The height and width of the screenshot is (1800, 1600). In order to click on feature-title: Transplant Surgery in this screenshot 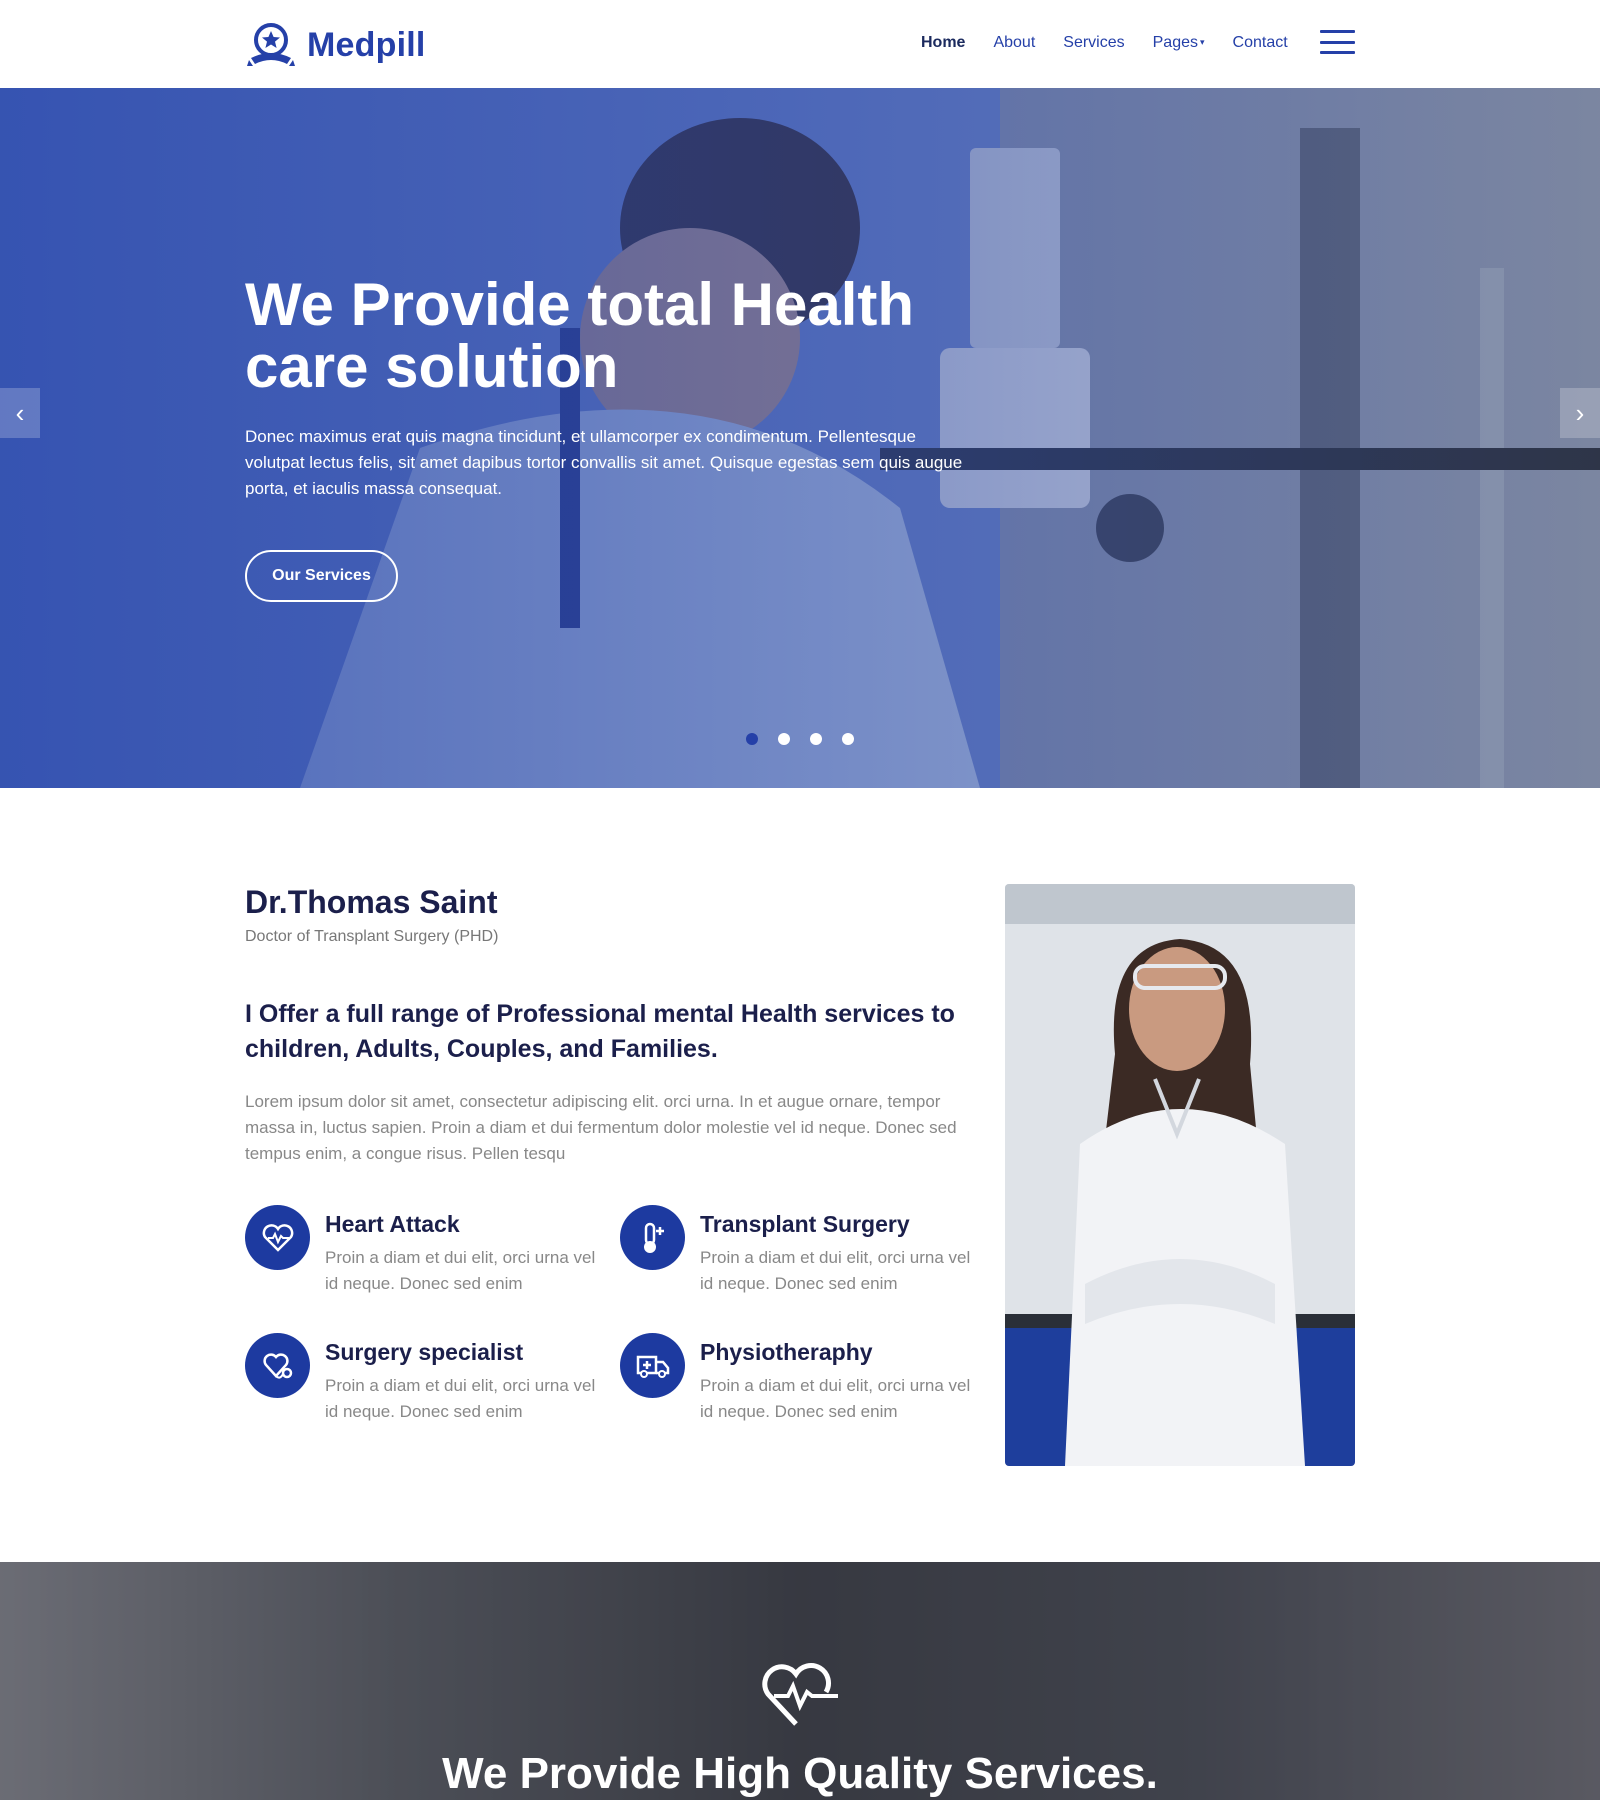, I will do `click(805, 1224)`.